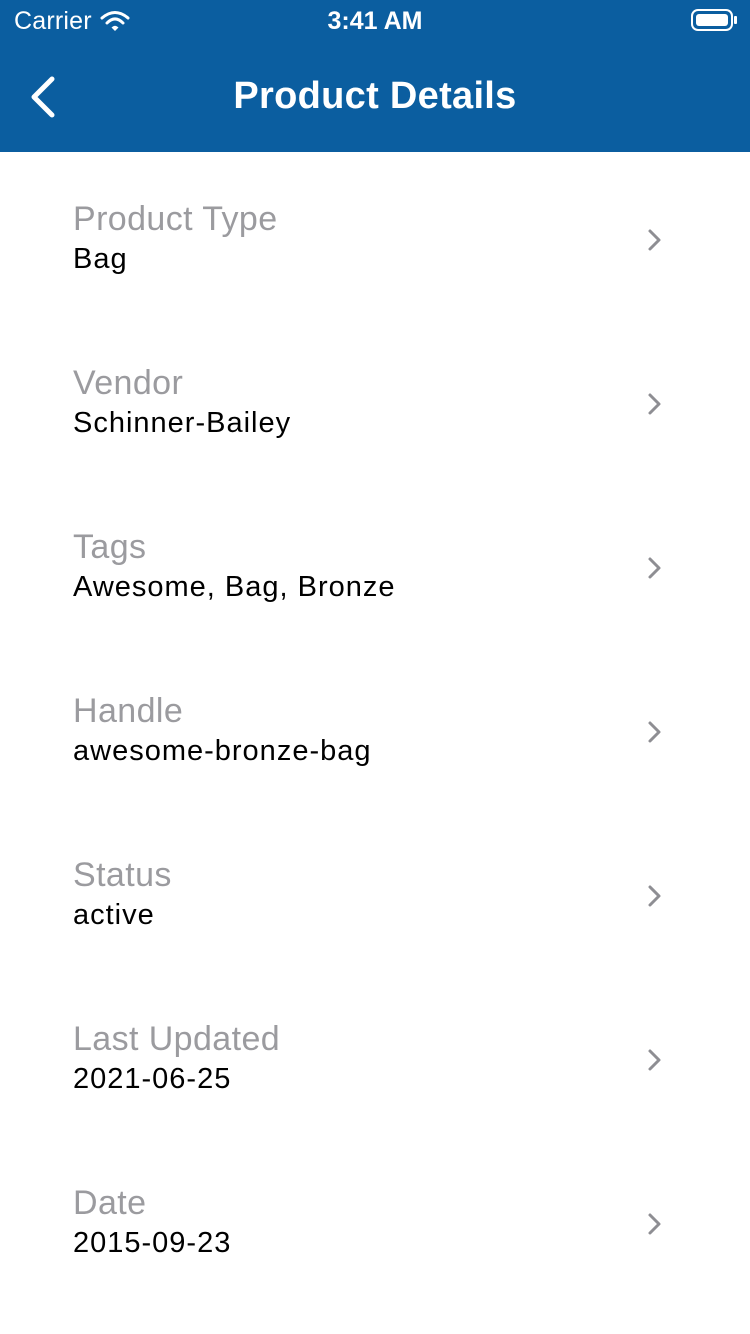 Image resolution: width=750 pixels, height=1334 pixels. What do you see at coordinates (375, 890) in the screenshot?
I see `detail-row-status: Status active` at bounding box center [375, 890].